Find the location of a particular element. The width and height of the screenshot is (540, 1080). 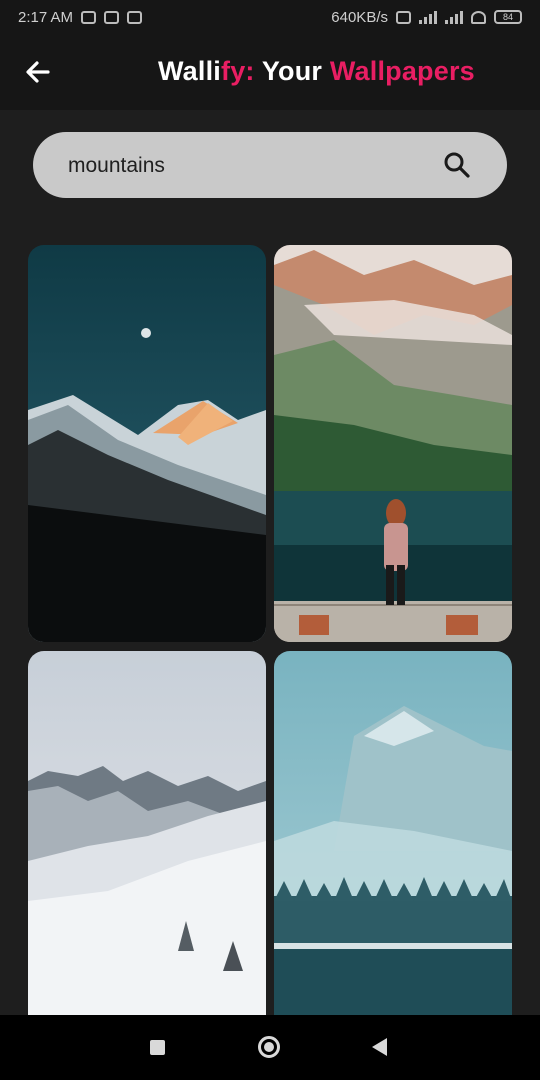

home-button is located at coordinates (269, 1047).